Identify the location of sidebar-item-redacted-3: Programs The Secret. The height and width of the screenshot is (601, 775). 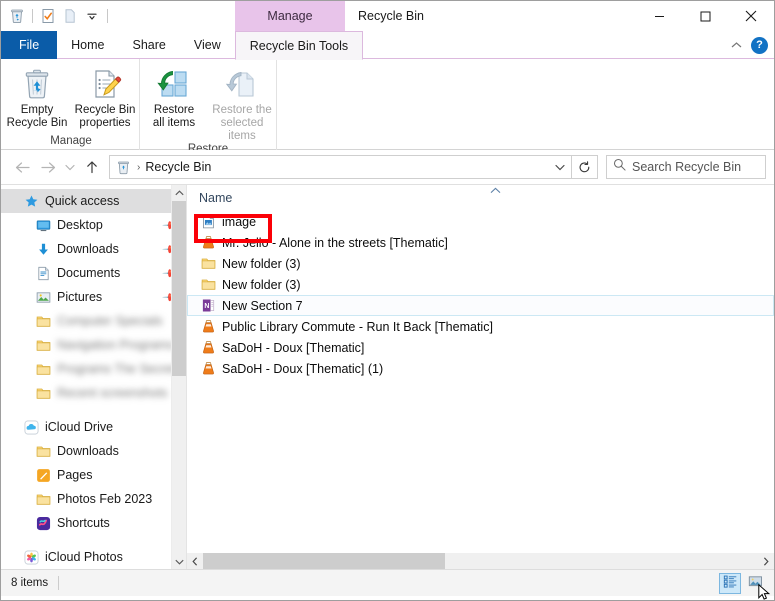
(93, 369).